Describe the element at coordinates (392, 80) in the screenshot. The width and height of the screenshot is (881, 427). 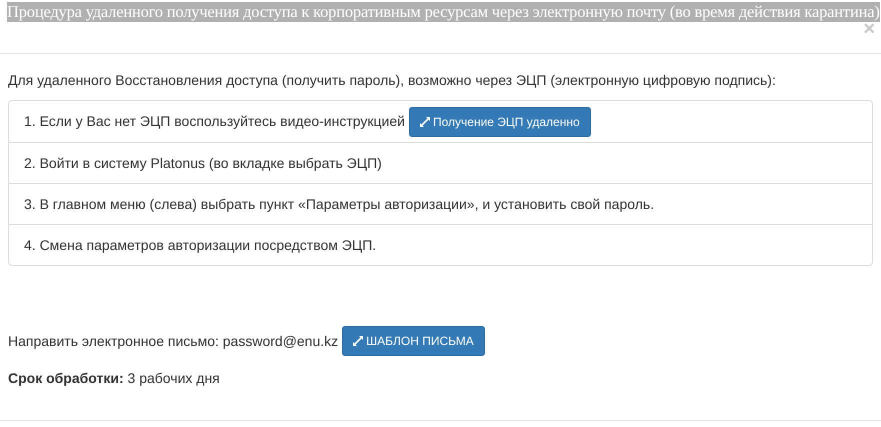
I see `intro-text: Для удаленного Восстановления доступа (получить пароль), возможно через ЭЦП (электронную цифровую подпись):` at that location.